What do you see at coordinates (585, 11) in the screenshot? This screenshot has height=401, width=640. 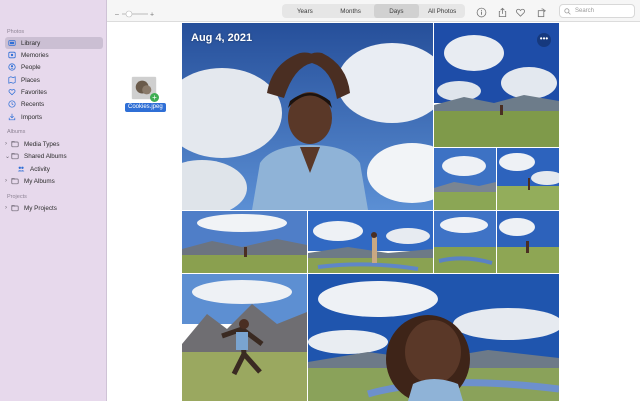 I see `search-placeholder: Search` at bounding box center [585, 11].